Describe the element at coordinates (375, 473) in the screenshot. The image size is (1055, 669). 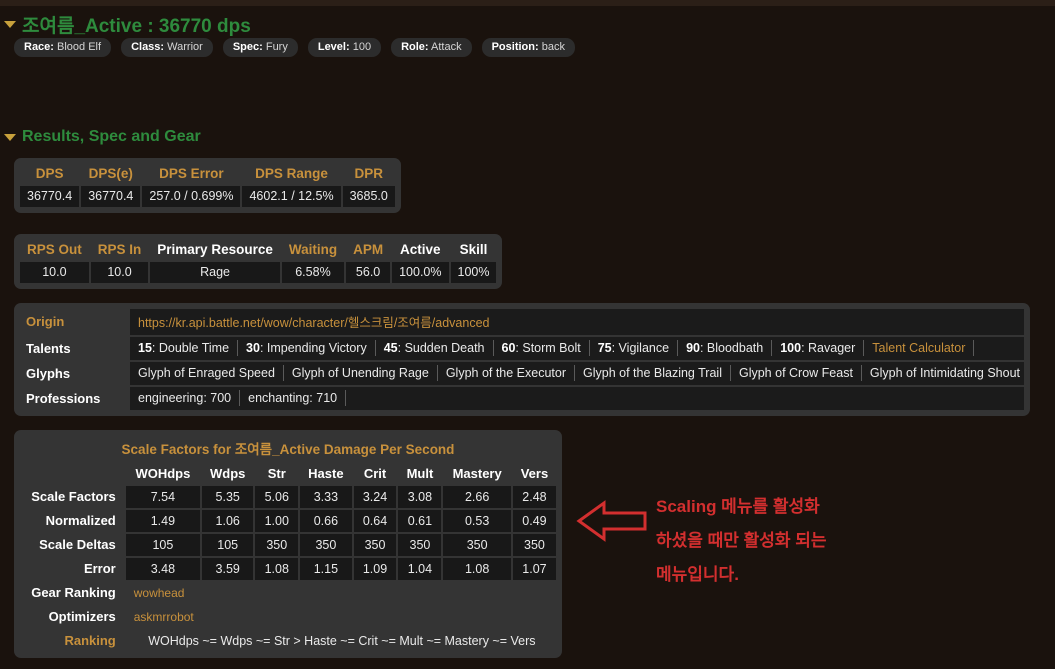
I see `scale-col-crit: Crit` at that location.